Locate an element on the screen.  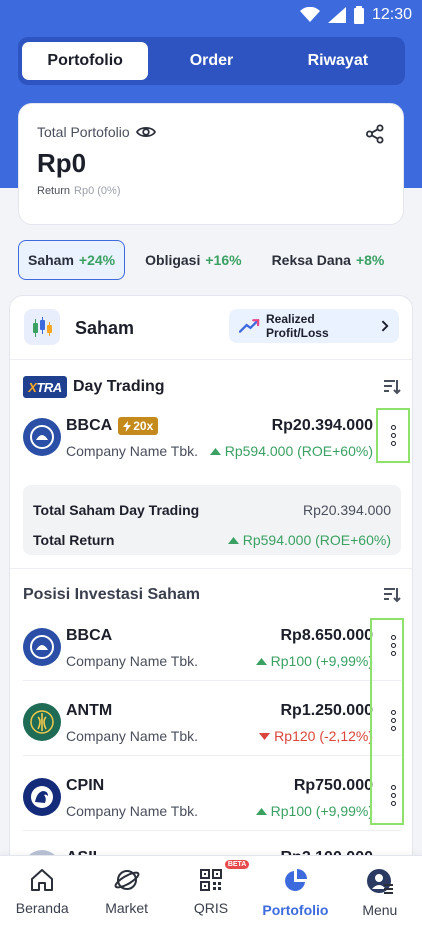
nav-menu: Menu is located at coordinates (380, 894).